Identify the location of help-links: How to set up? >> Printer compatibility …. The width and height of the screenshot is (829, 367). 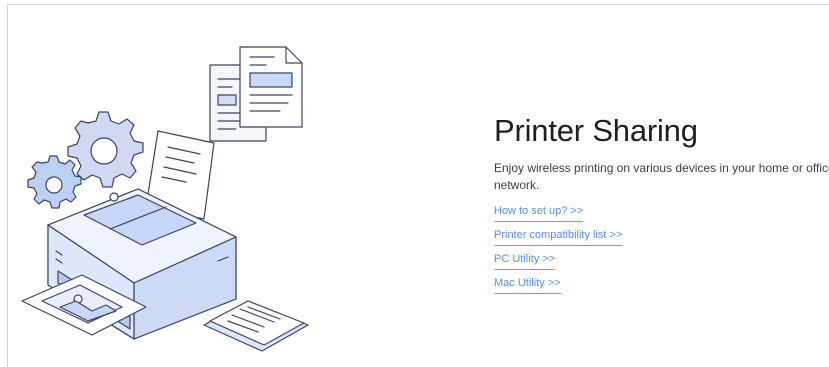
(661, 249).